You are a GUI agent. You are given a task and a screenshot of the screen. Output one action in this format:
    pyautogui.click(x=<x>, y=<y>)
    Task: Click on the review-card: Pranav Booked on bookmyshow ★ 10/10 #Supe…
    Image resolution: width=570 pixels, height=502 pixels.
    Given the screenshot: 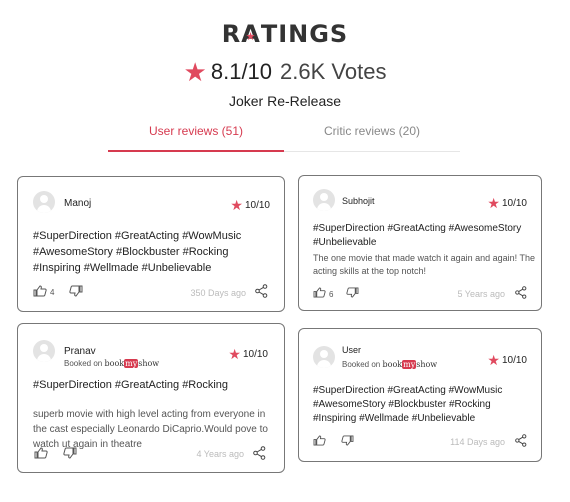 What is the action you would take?
    pyautogui.click(x=151, y=398)
    